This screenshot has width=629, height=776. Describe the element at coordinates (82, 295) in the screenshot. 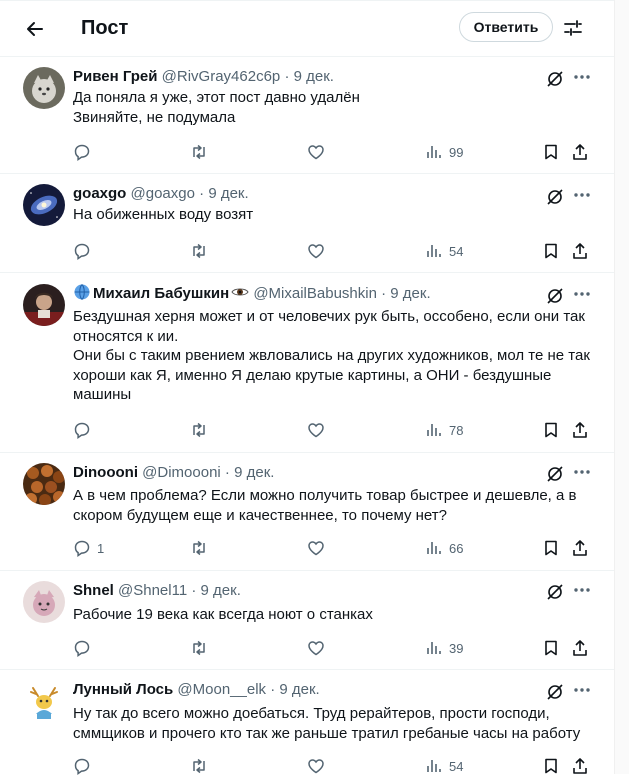

I see `globe-icon` at that location.